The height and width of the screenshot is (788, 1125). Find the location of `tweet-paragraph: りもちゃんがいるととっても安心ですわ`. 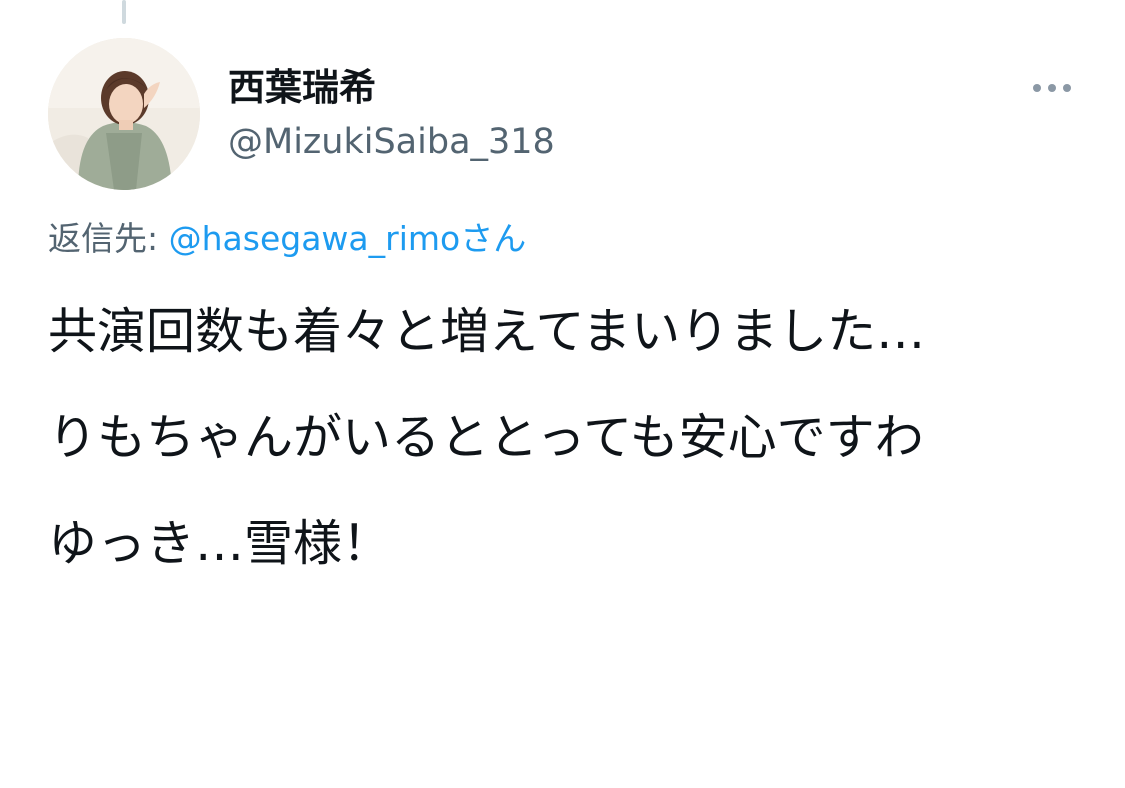

tweet-paragraph: りもちゃんがいるととっても安心ですわ is located at coordinates (486, 437).